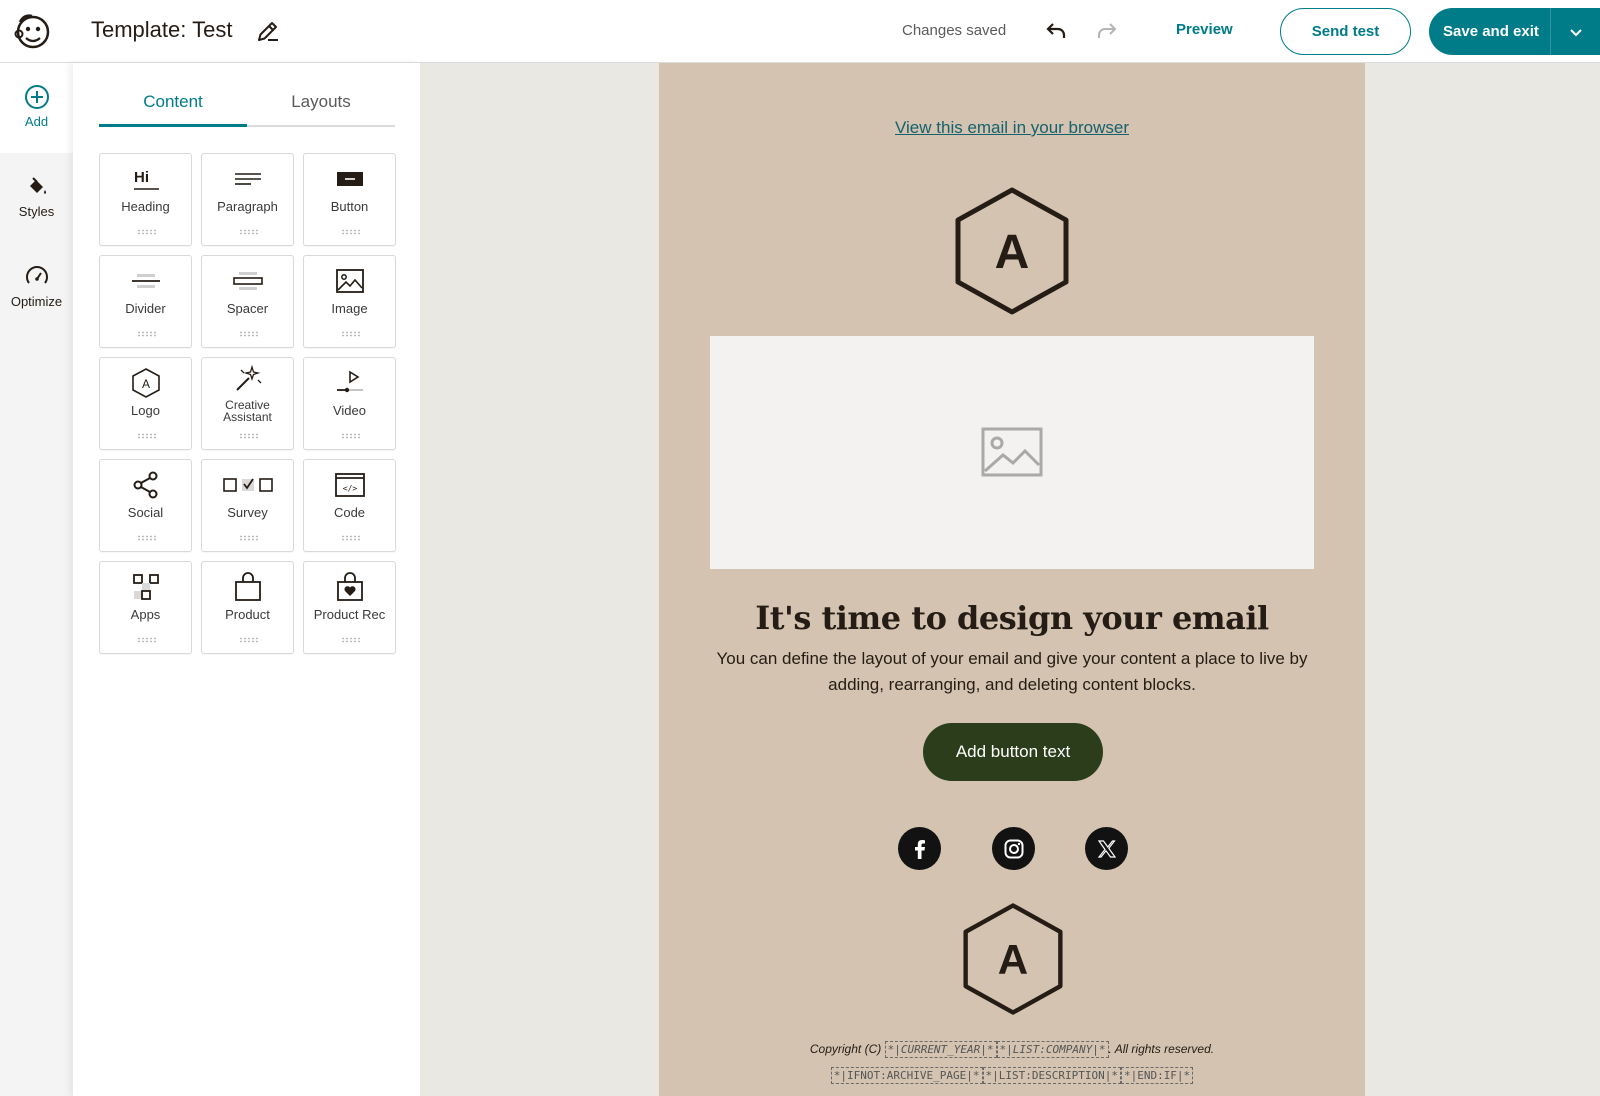  What do you see at coordinates (248, 281) in the screenshot?
I see `spacer-icon` at bounding box center [248, 281].